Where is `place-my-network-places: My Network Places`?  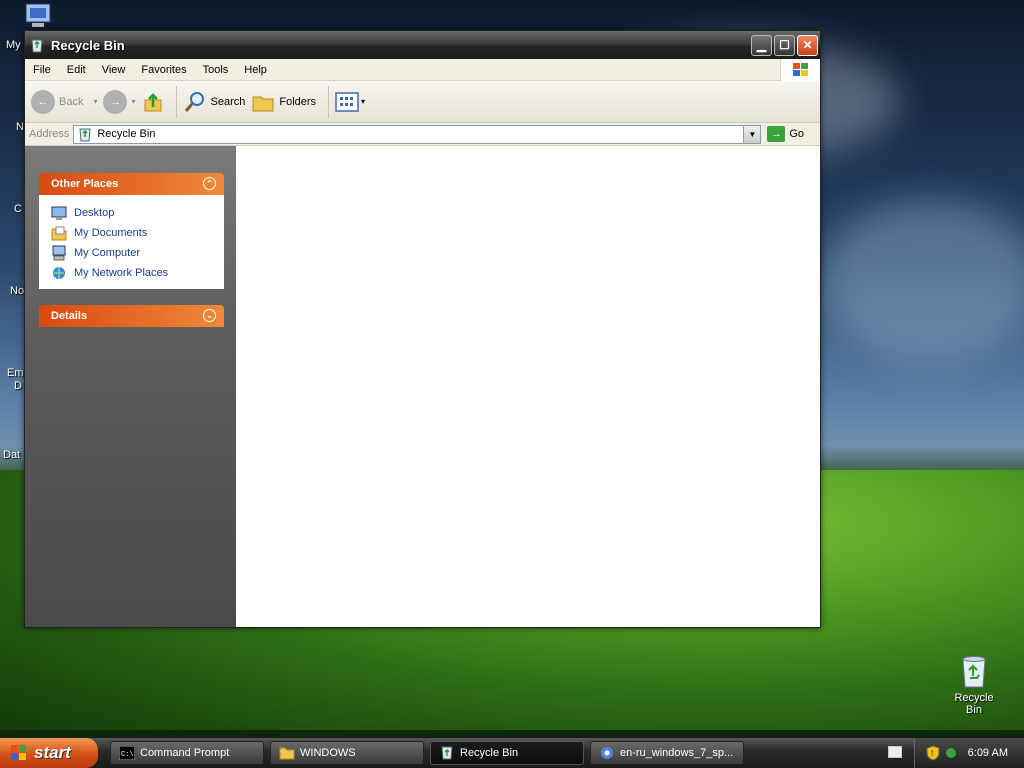
place-my-network-places: My Network Places is located at coordinates (131, 273).